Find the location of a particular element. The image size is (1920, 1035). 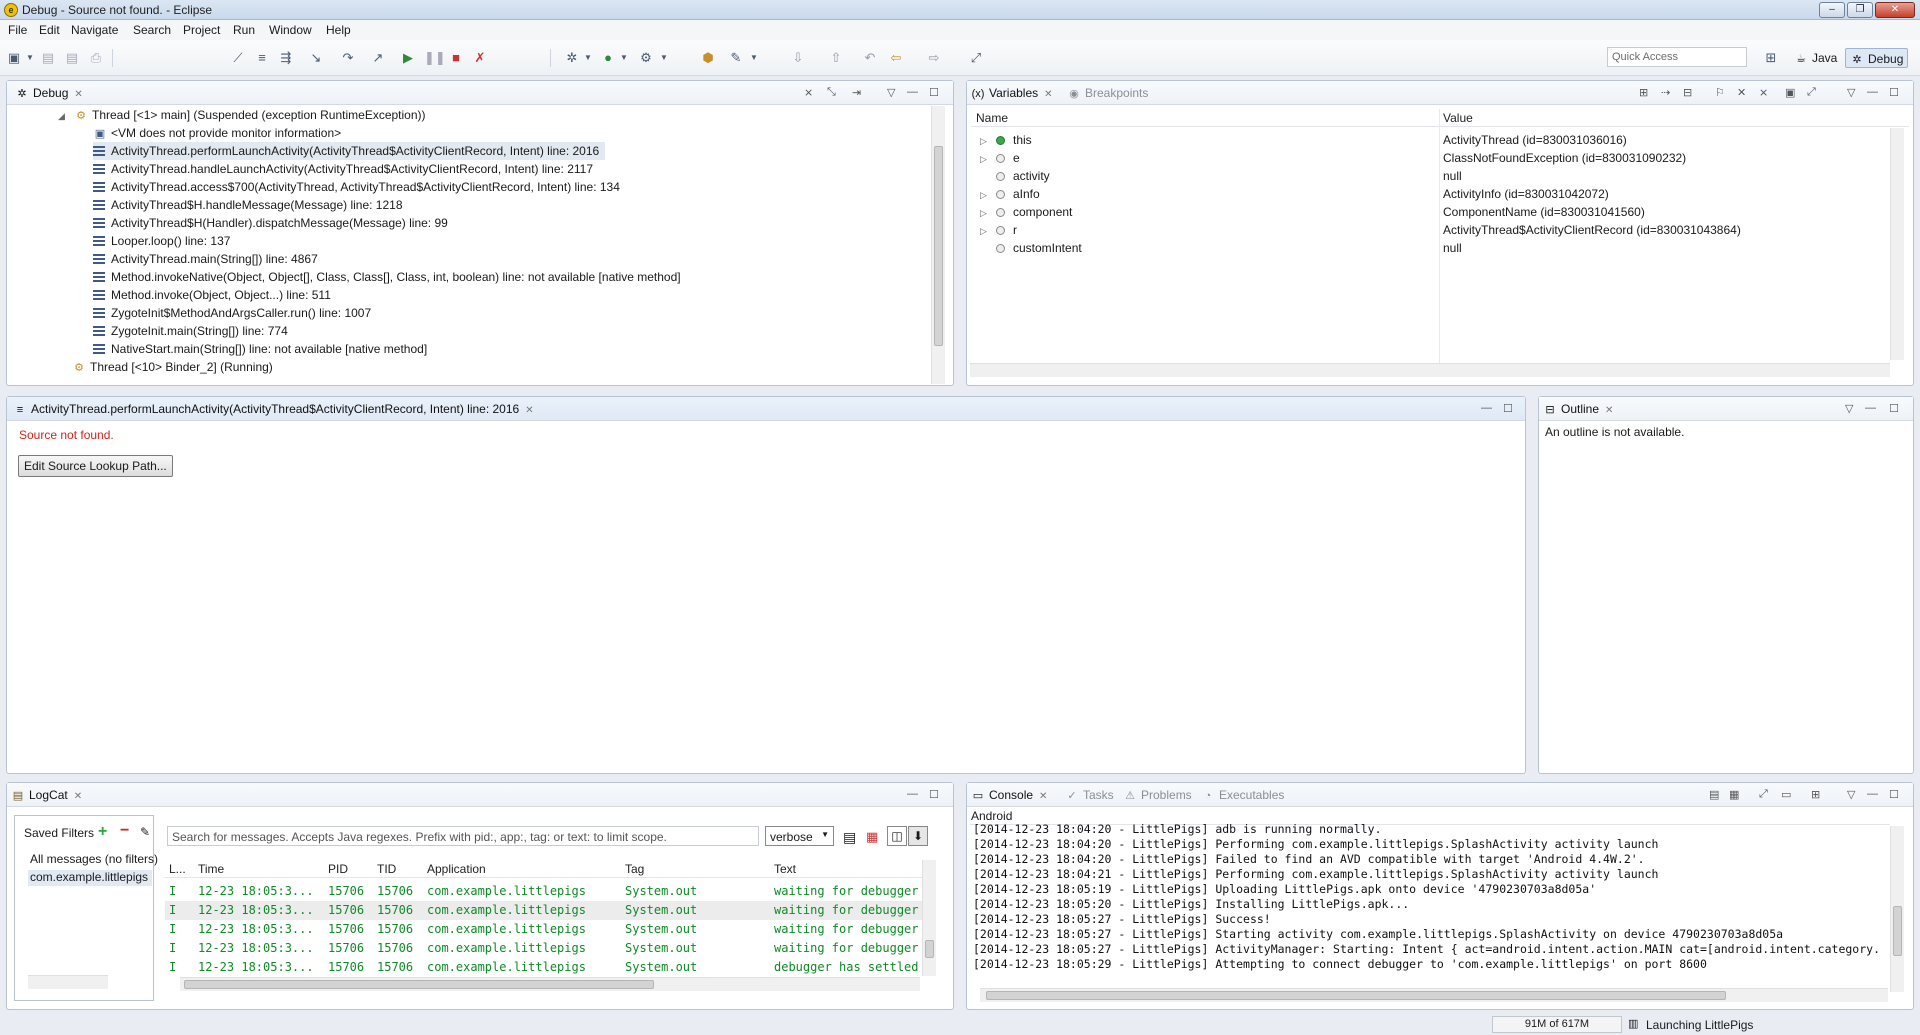

back-icon: ⇦ is located at coordinates (896, 58).